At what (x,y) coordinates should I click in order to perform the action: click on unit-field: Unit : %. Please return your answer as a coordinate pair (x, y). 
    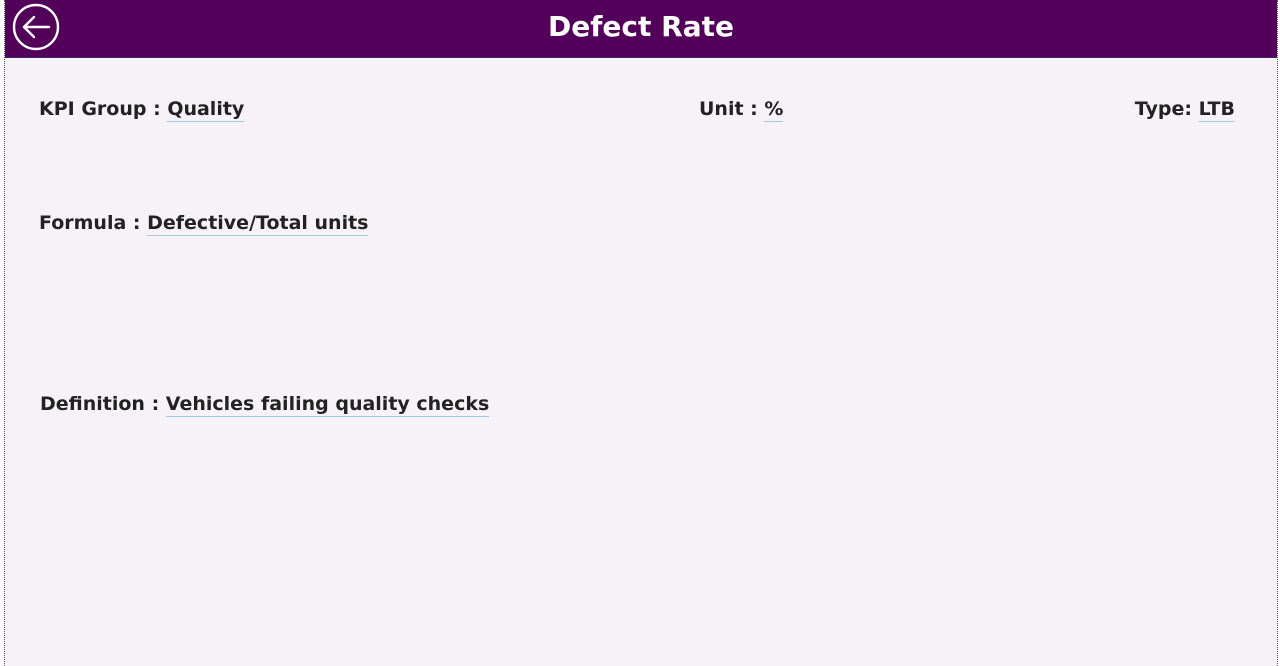
    Looking at the image, I should click on (741, 109).